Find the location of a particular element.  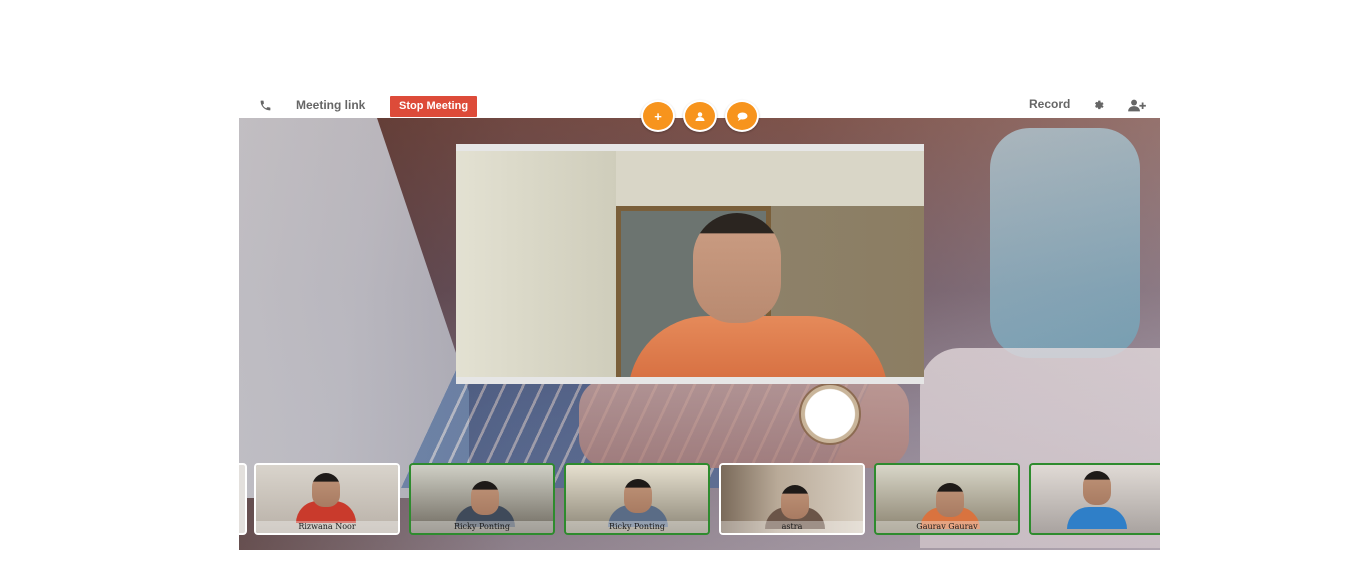

video-ceiling is located at coordinates (770, 178).